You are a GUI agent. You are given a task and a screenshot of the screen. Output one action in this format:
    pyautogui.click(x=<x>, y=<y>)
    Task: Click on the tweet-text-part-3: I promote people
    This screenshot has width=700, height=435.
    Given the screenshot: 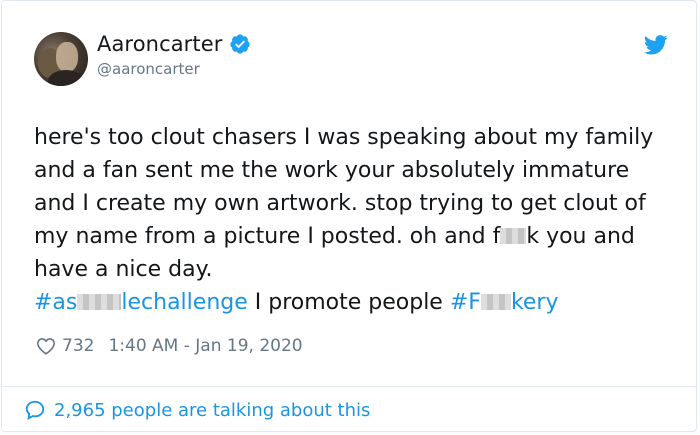 What is the action you would take?
    pyautogui.click(x=348, y=302)
    